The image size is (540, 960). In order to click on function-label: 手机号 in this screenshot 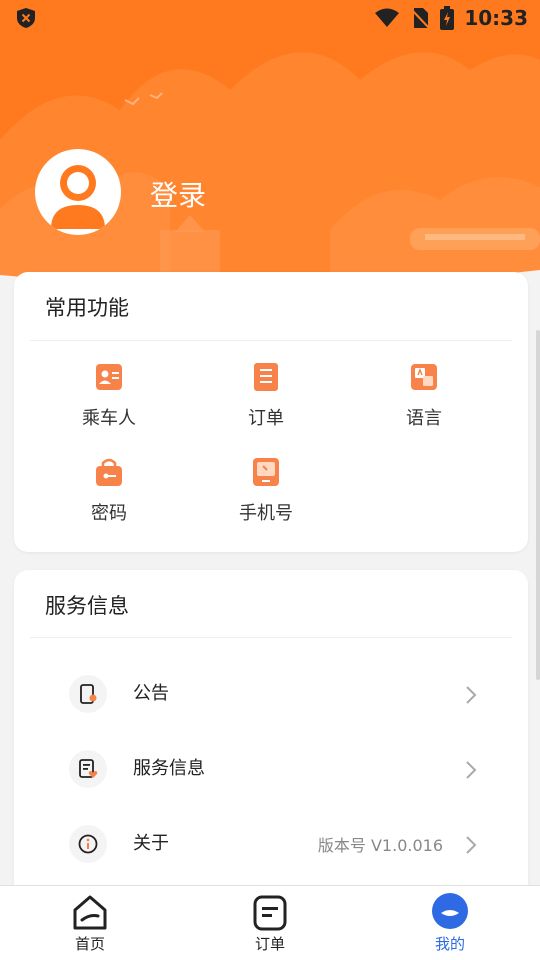, I will do `click(266, 513)`.